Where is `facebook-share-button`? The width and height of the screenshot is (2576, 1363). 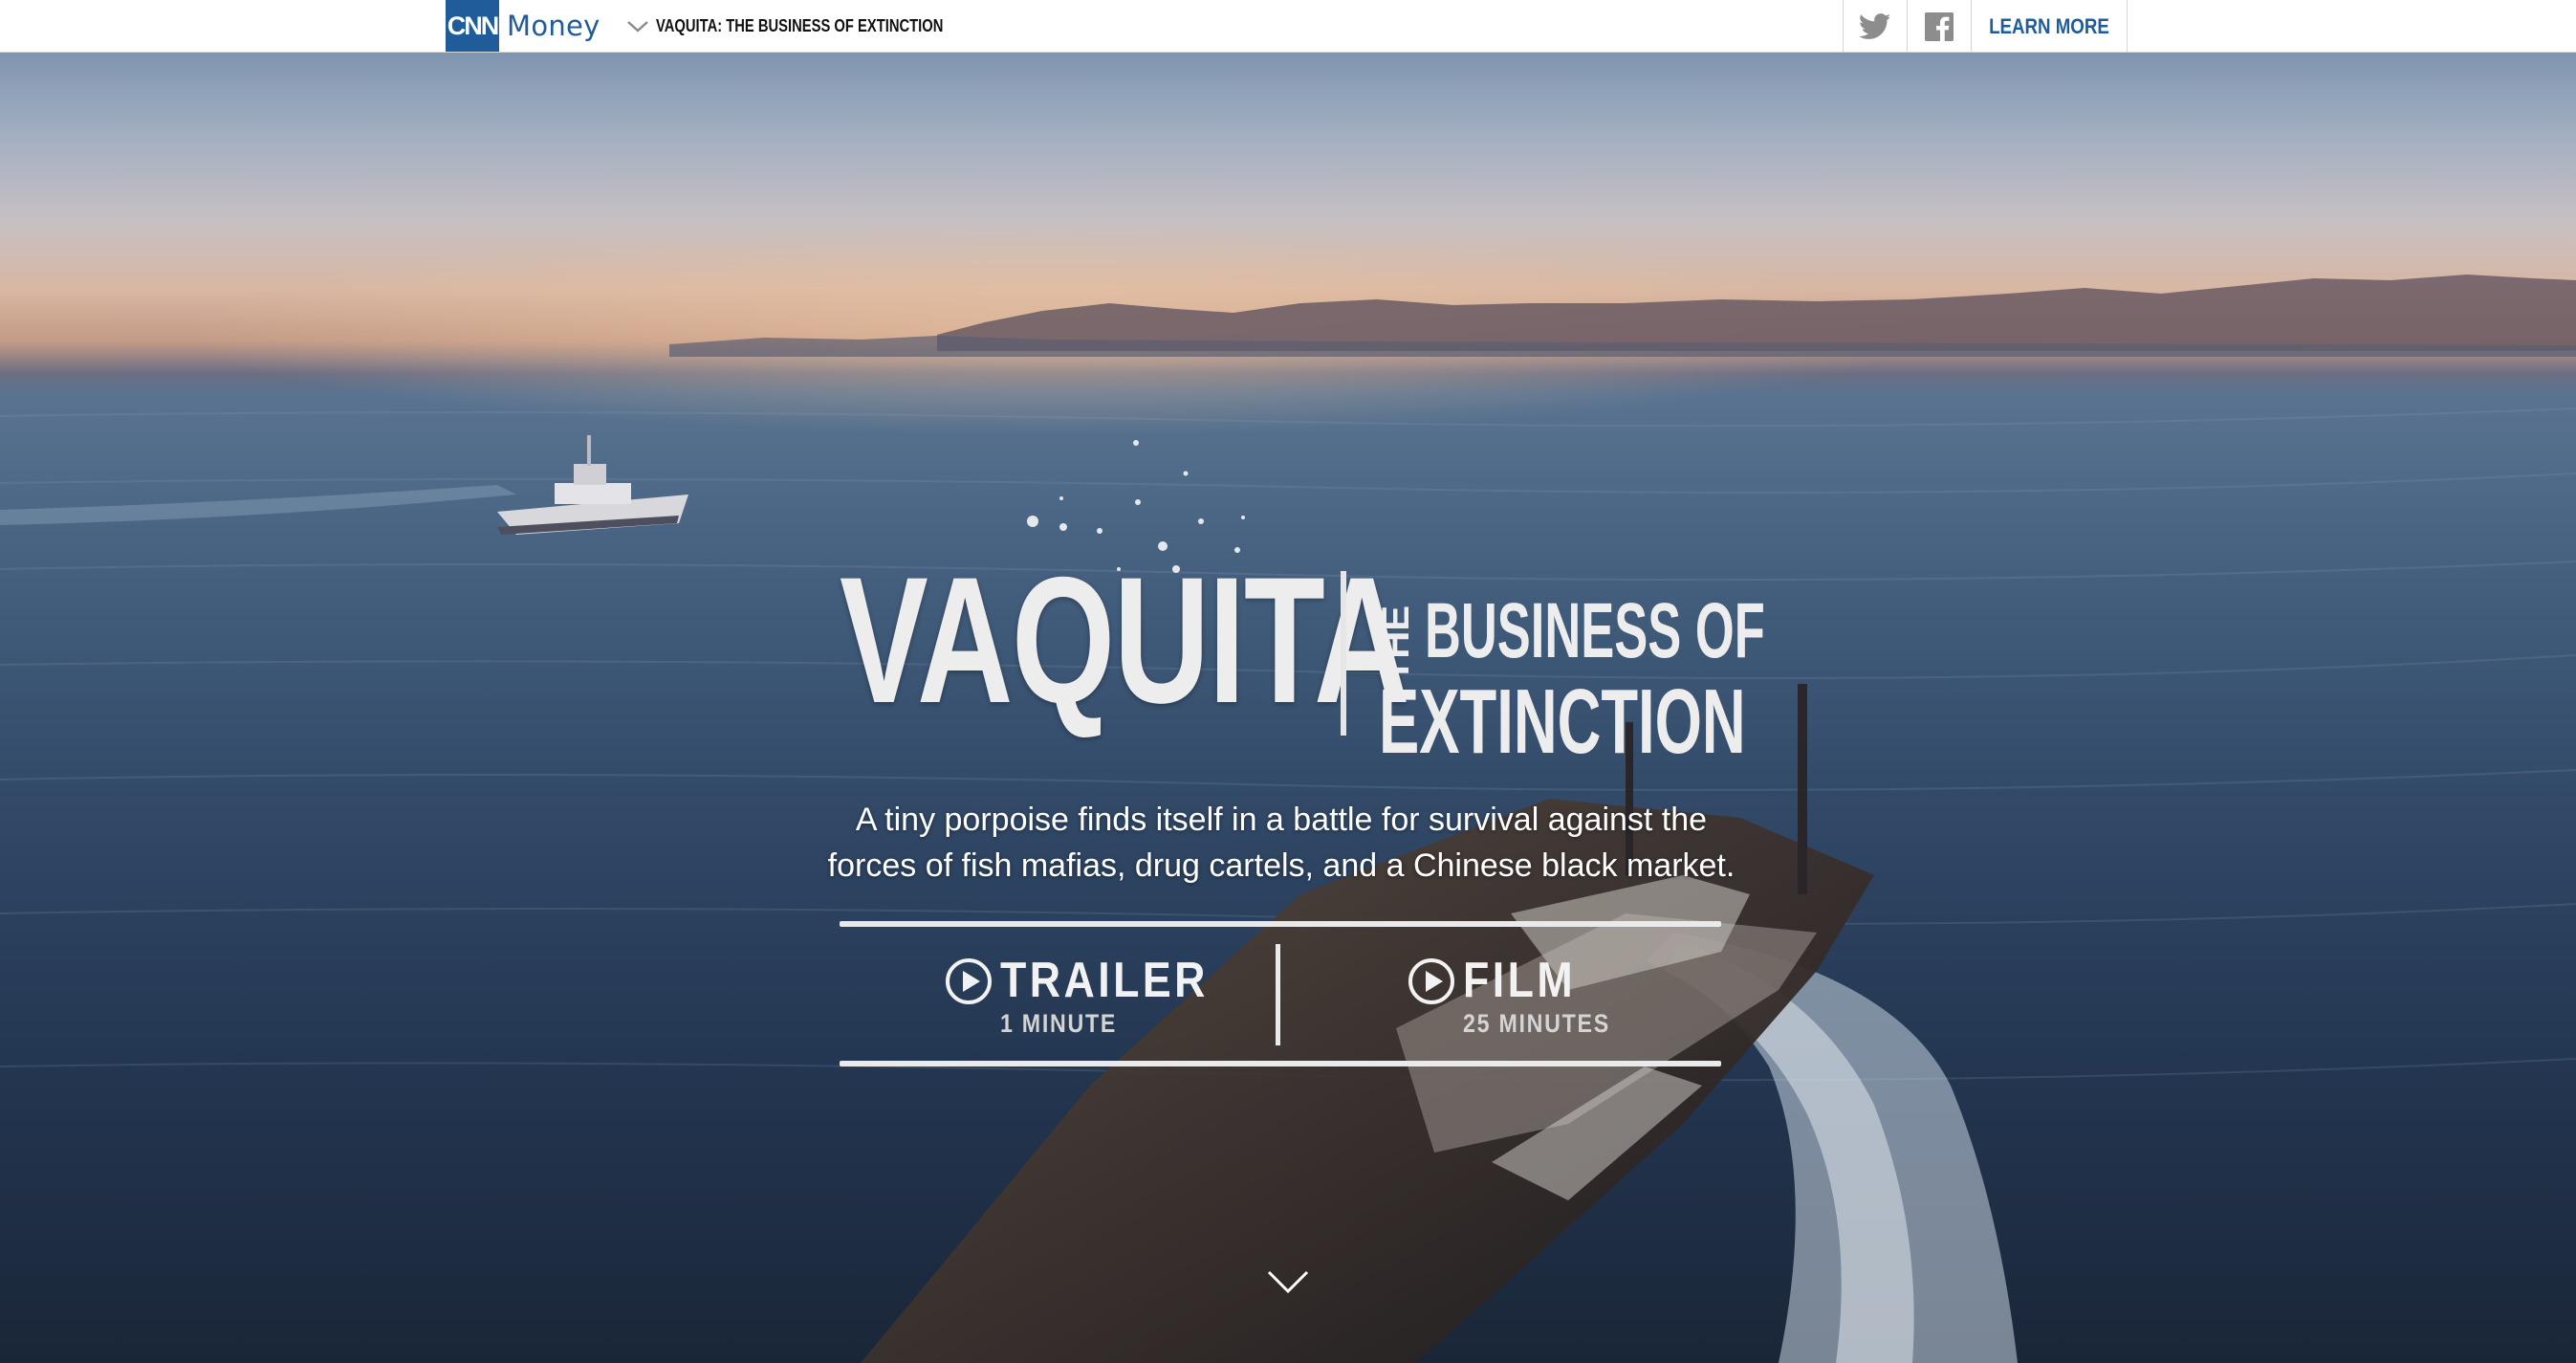 facebook-share-button is located at coordinates (1940, 26).